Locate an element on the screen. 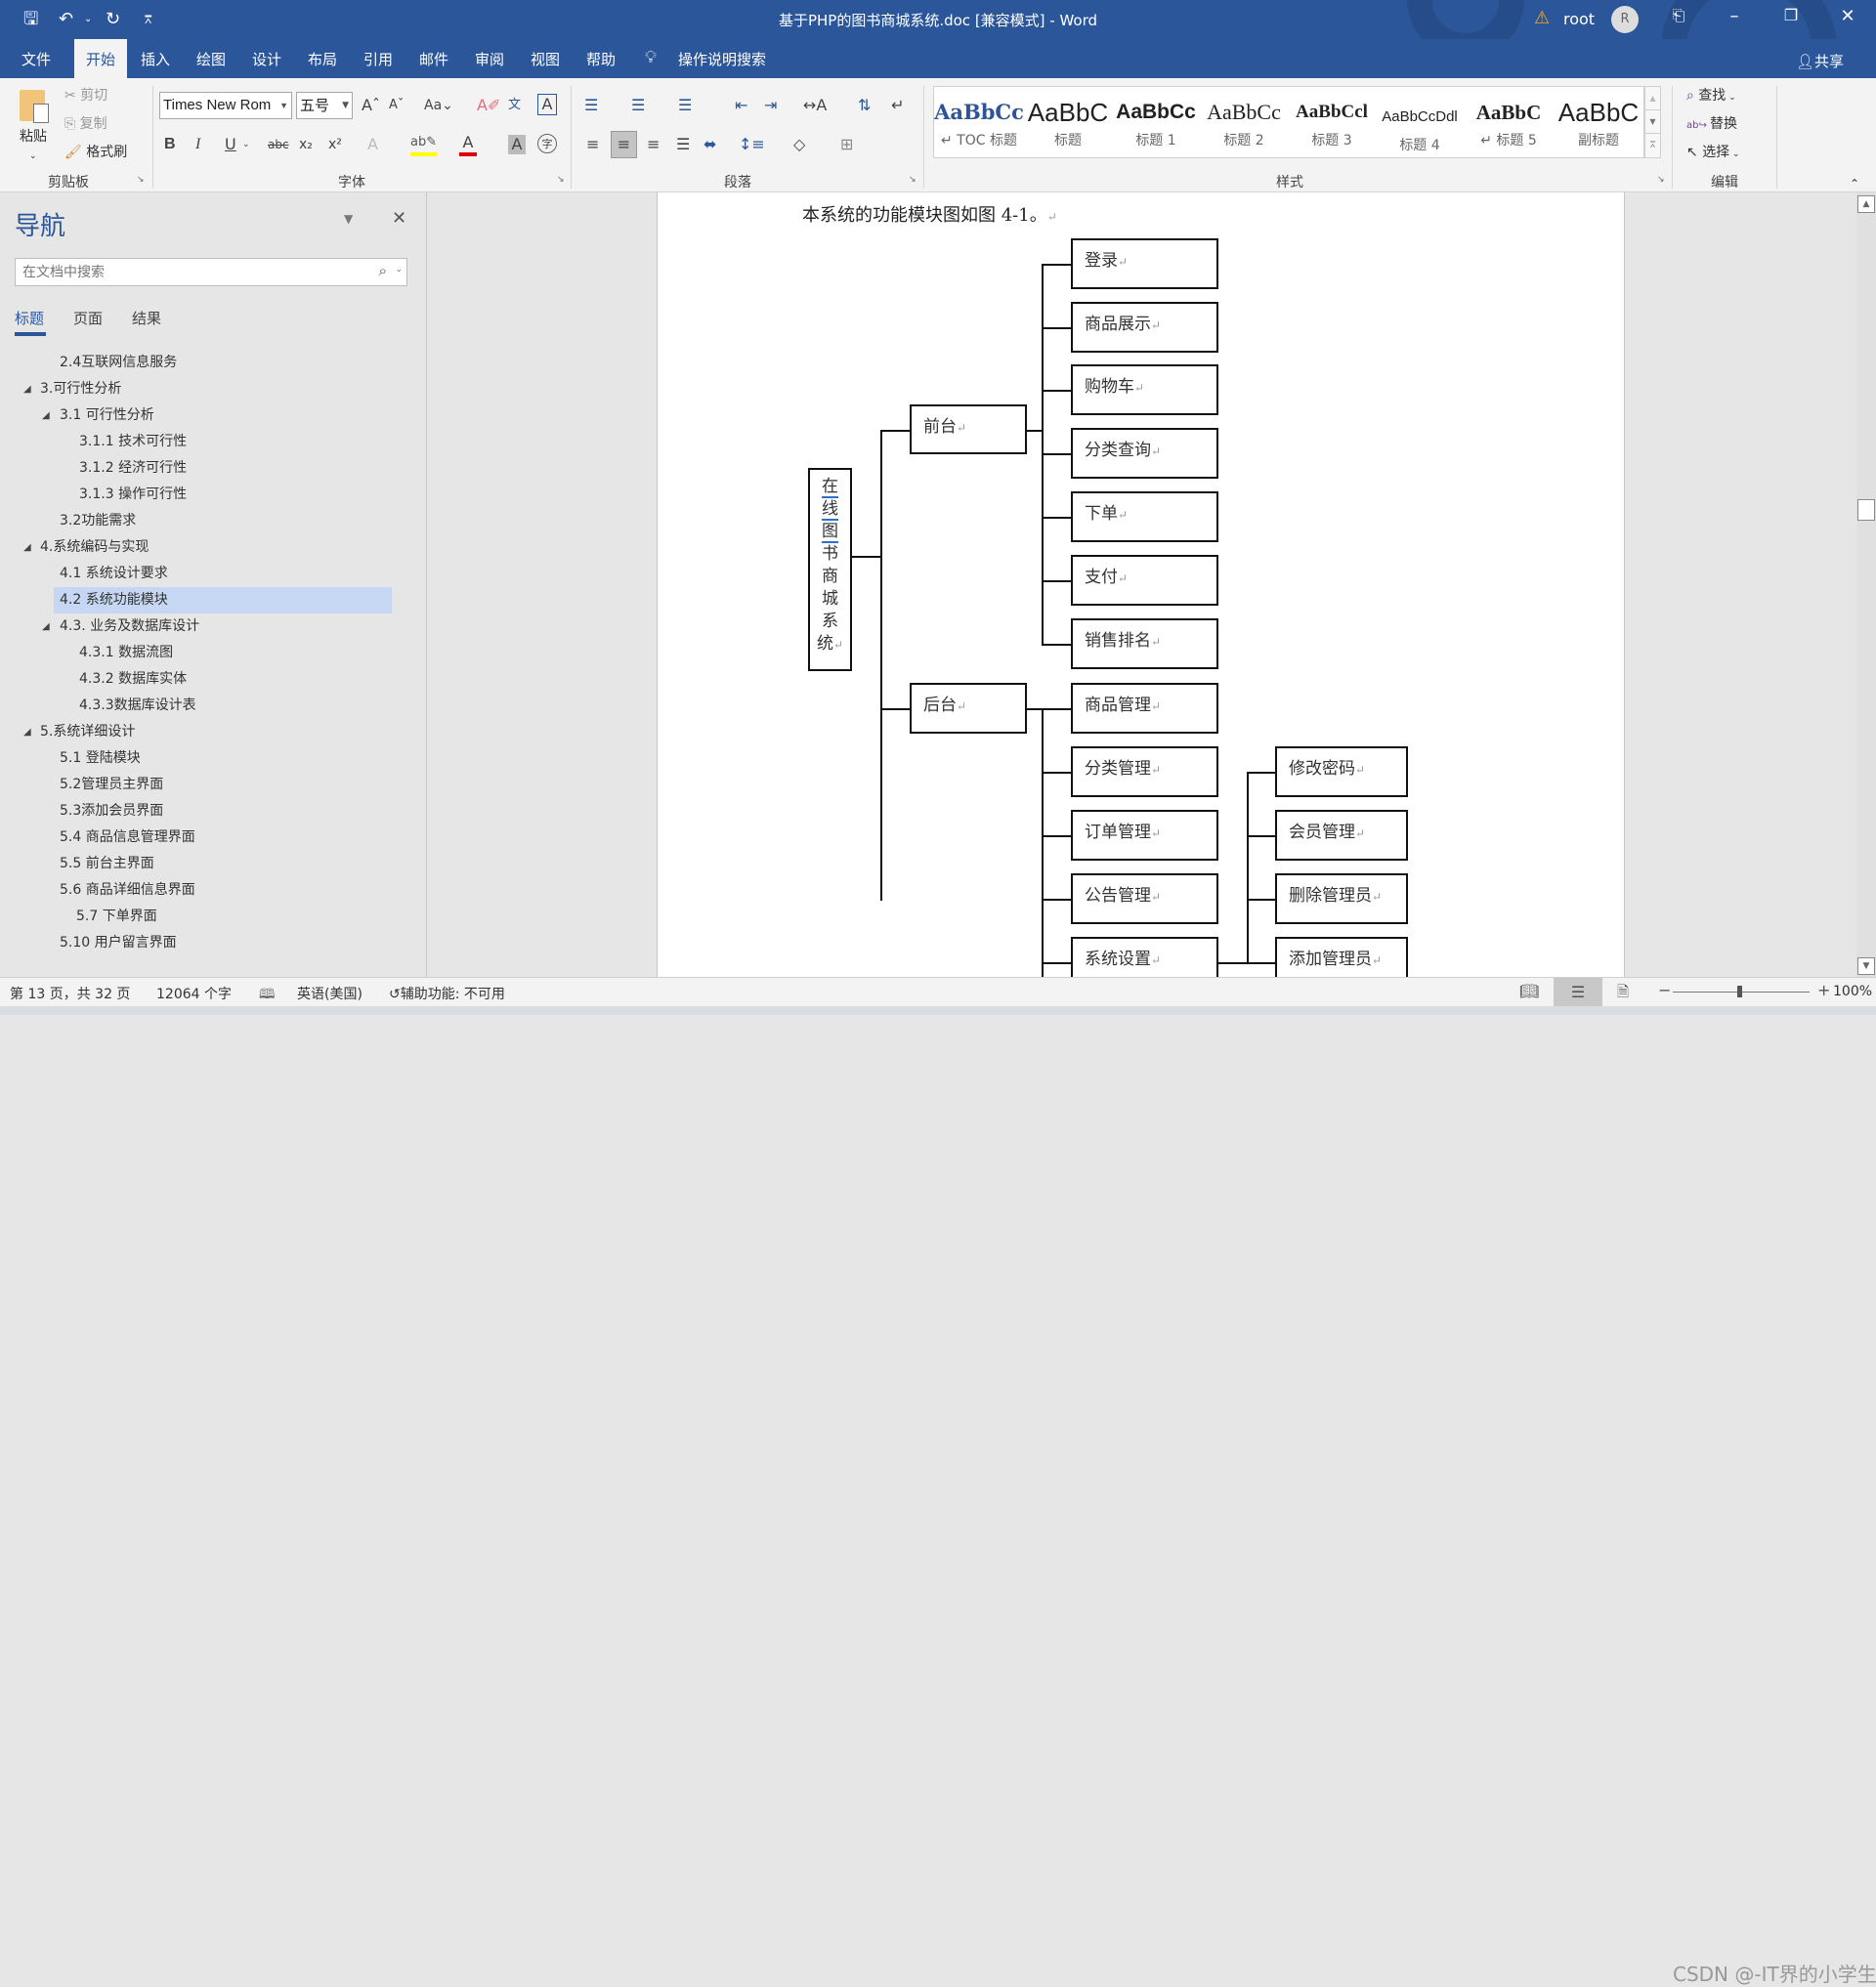 The image size is (1876, 1987). styles-scroll: ▲ ▼ ⩞ is located at coordinates (1652, 122).